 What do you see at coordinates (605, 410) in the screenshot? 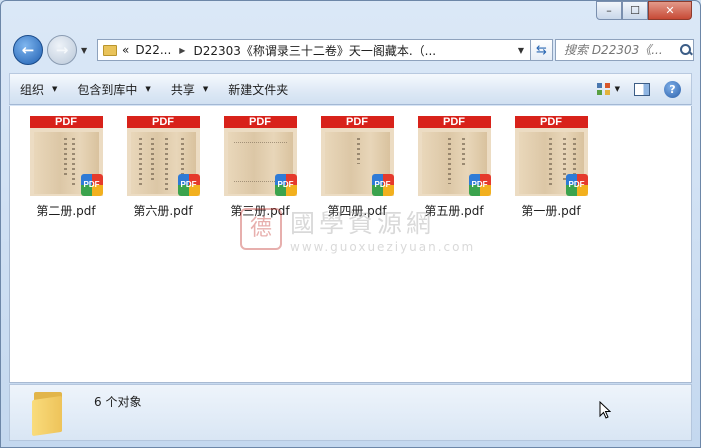
I see `mouse-cursor-icon` at bounding box center [605, 410].